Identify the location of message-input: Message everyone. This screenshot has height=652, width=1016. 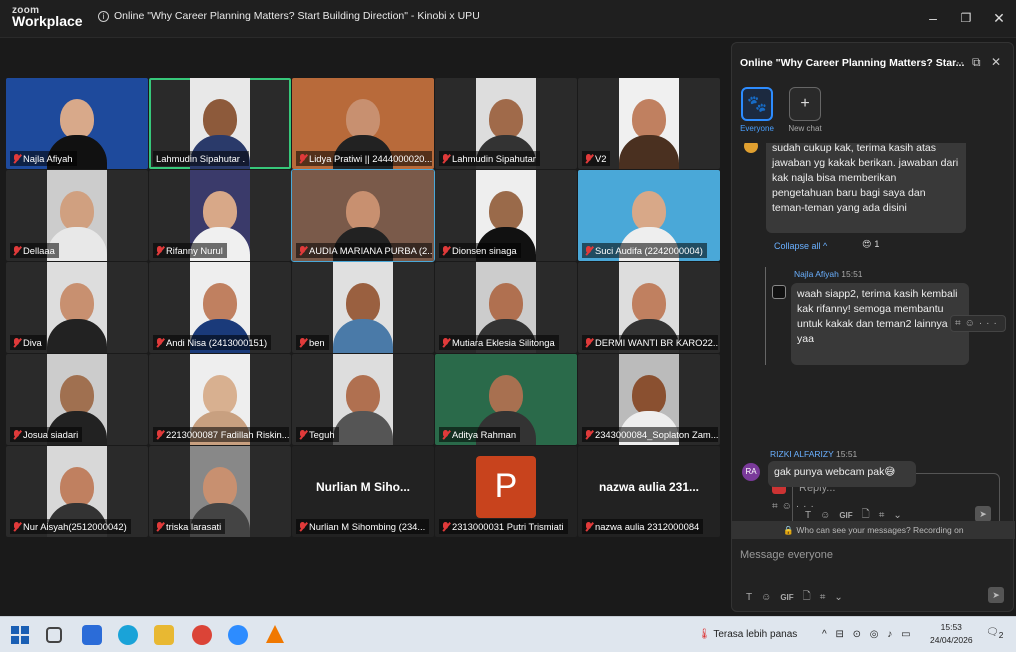
(786, 555).